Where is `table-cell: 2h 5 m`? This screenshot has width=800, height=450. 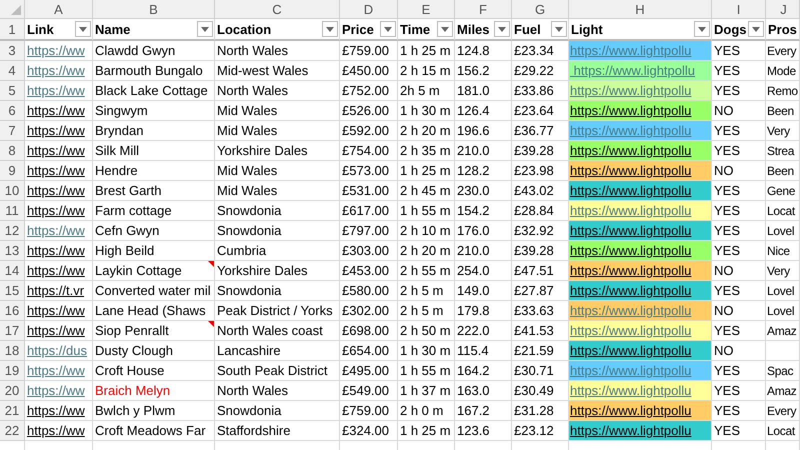
table-cell: 2h 5 m is located at coordinates (426, 91).